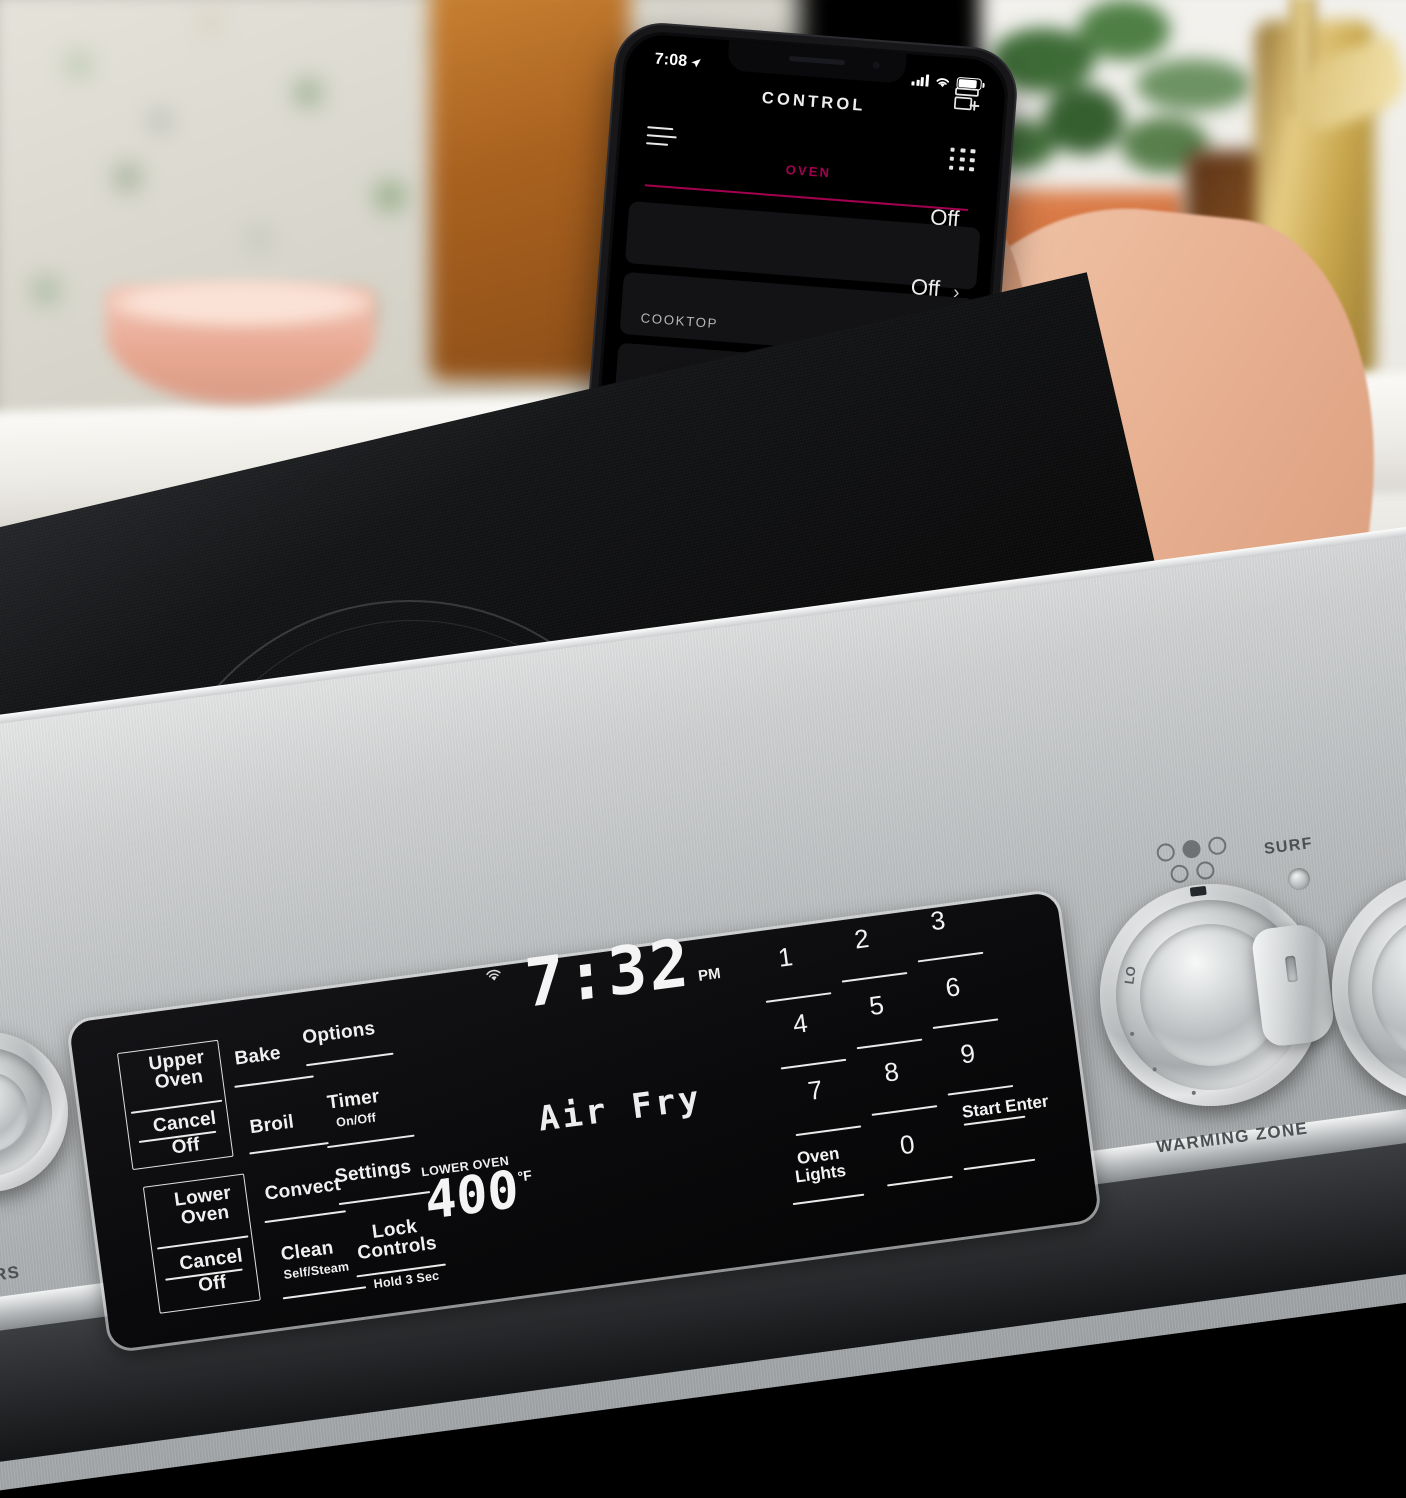 This screenshot has width=1406, height=1498. Describe the element at coordinates (709, 975) in the screenshot. I see `clock-ampm: PM` at that location.